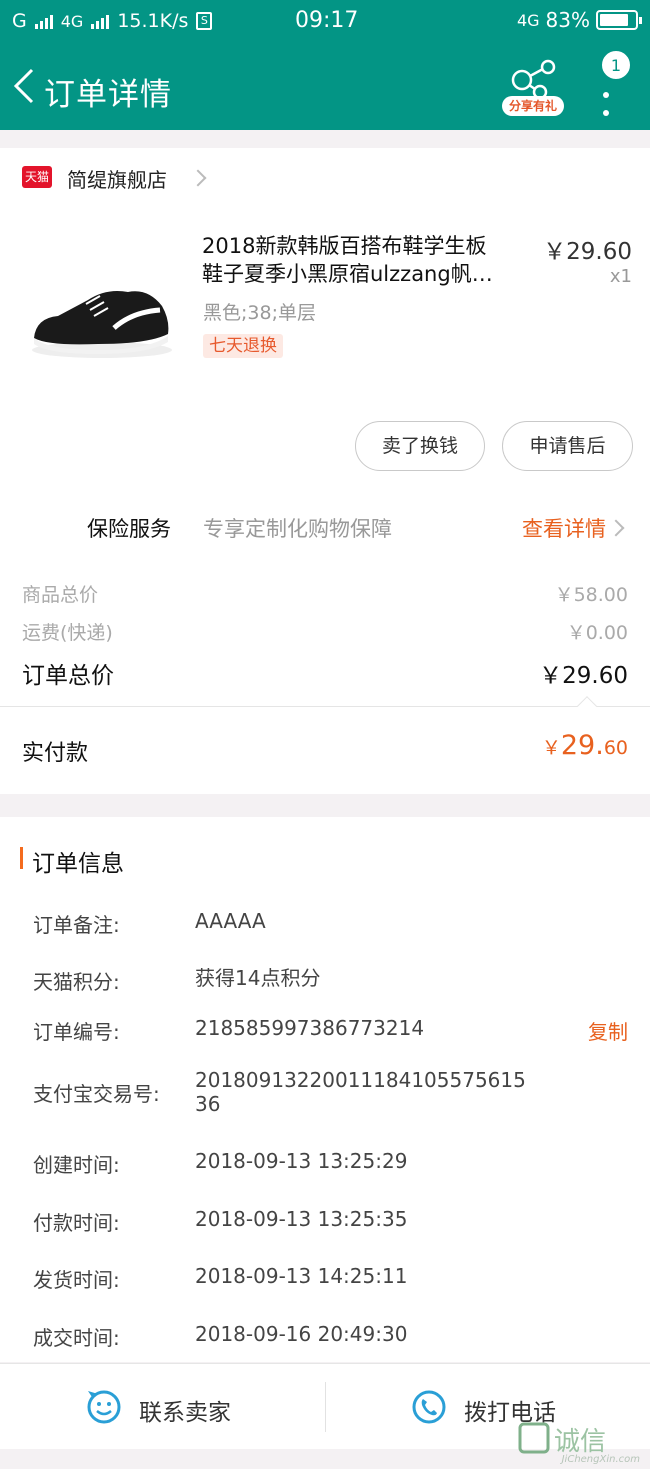  I want to click on info-key: 发货时间:, so click(76, 1280).